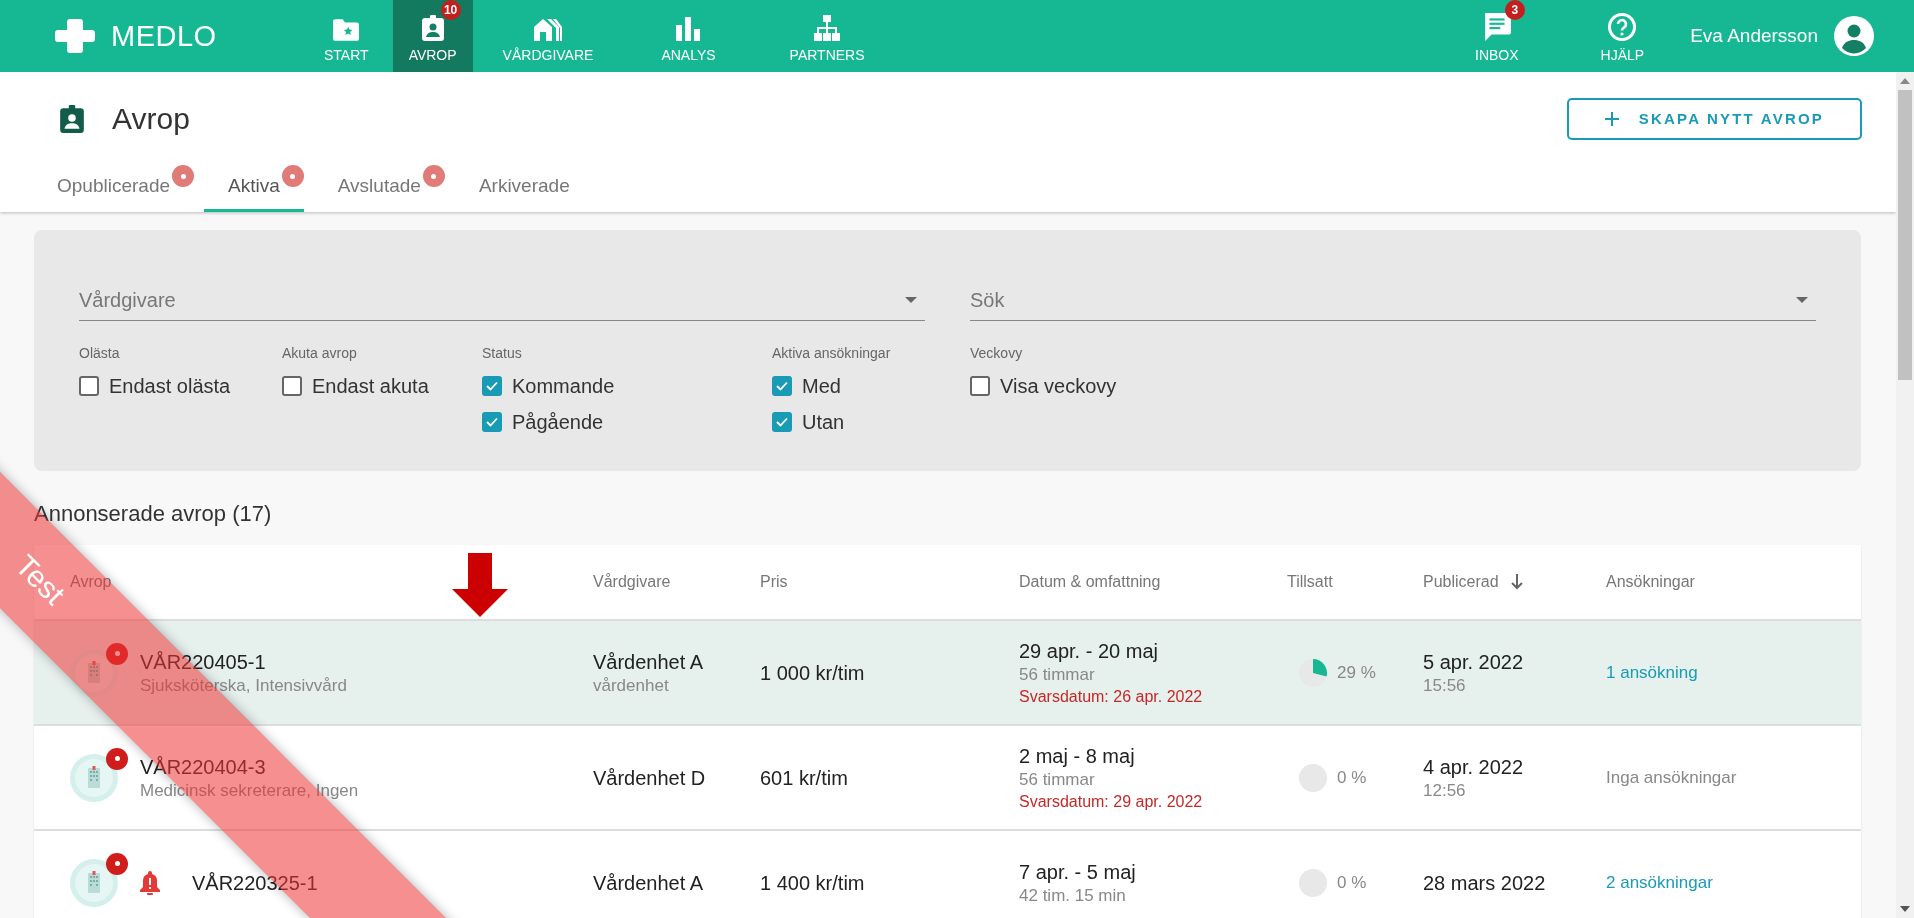 Image resolution: width=1914 pixels, height=918 pixels. What do you see at coordinates (812, 883) in the screenshot?
I see `price: 1 400 kr/tim` at bounding box center [812, 883].